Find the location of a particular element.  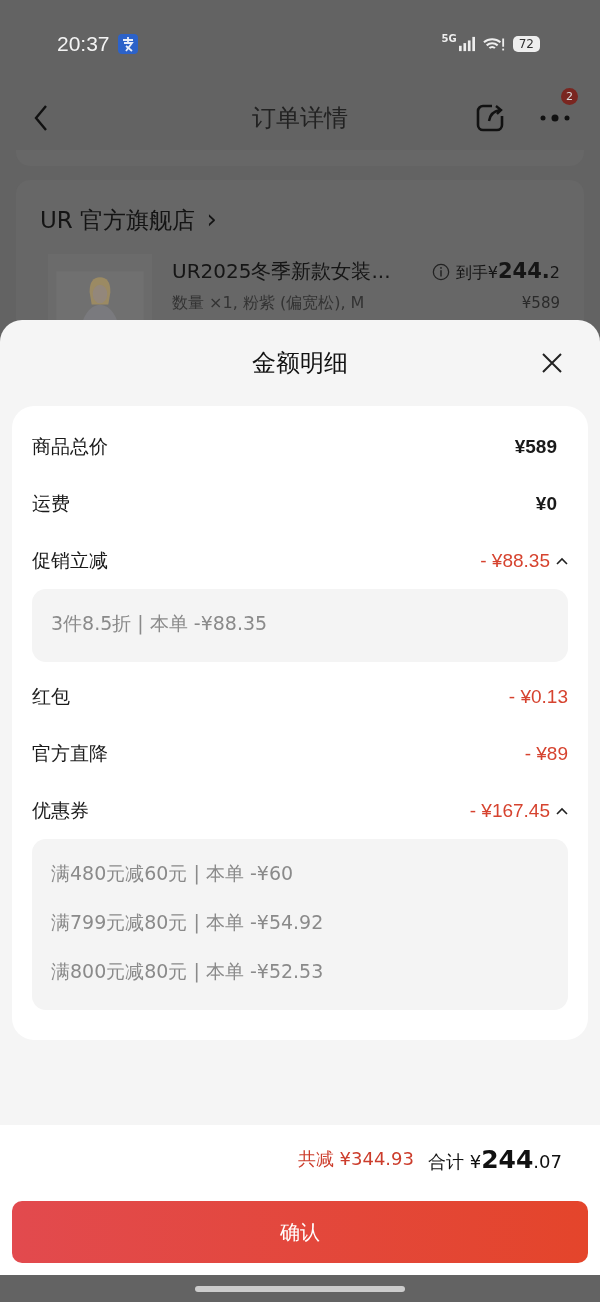

final-price: 到手¥244.2 is located at coordinates (507, 271).